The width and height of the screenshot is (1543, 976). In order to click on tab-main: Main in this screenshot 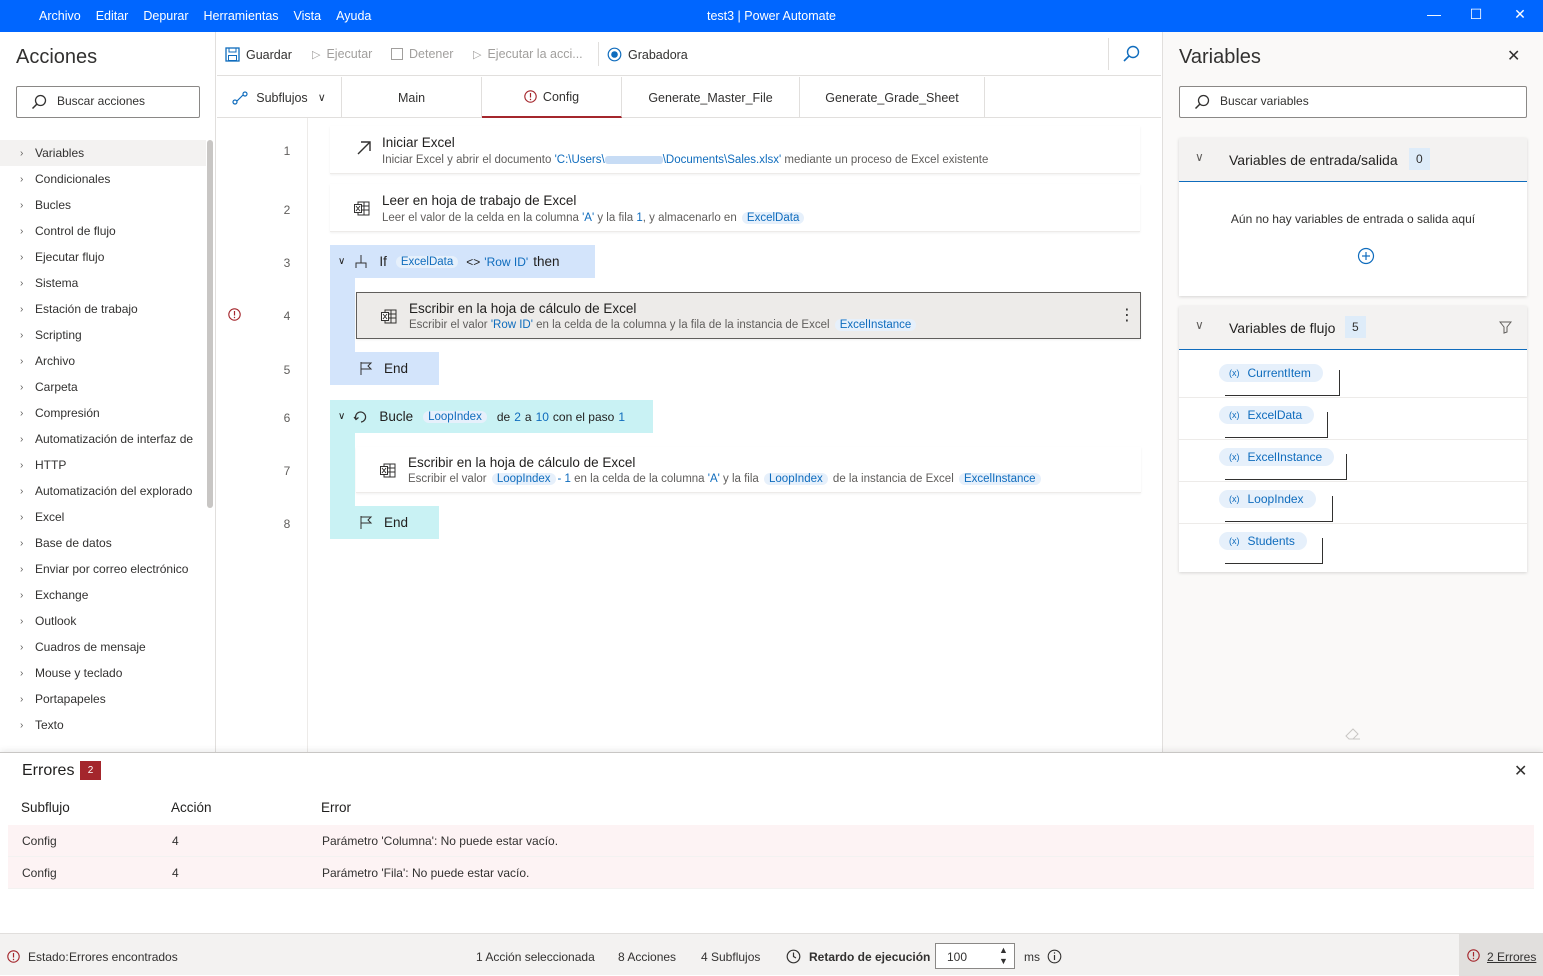, I will do `click(412, 97)`.